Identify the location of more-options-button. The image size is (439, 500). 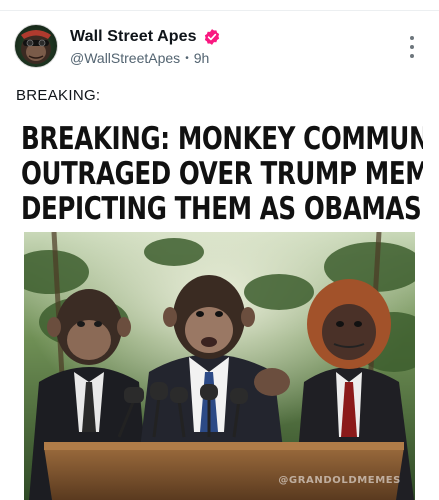
(412, 47).